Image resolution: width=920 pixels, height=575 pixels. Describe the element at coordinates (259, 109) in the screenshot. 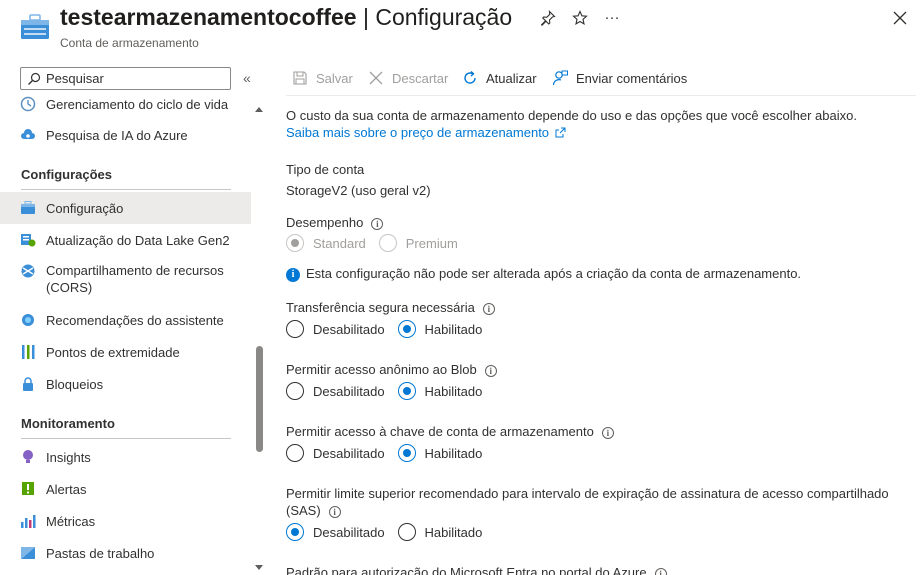

I see `scroll-up-arrow-icon` at that location.